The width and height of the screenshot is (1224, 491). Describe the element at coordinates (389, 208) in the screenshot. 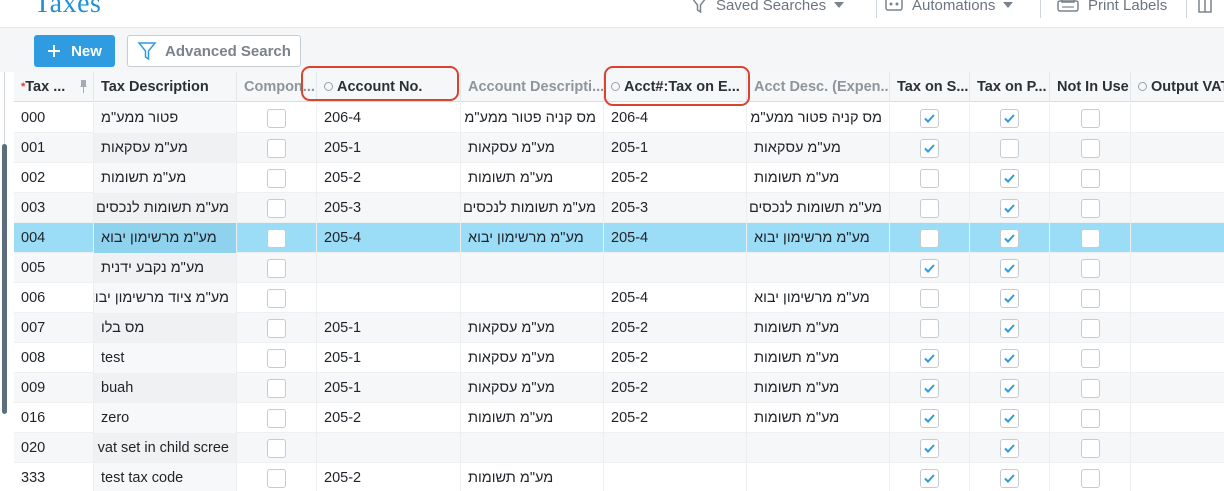

I see `cell-account-no: 205-3` at that location.